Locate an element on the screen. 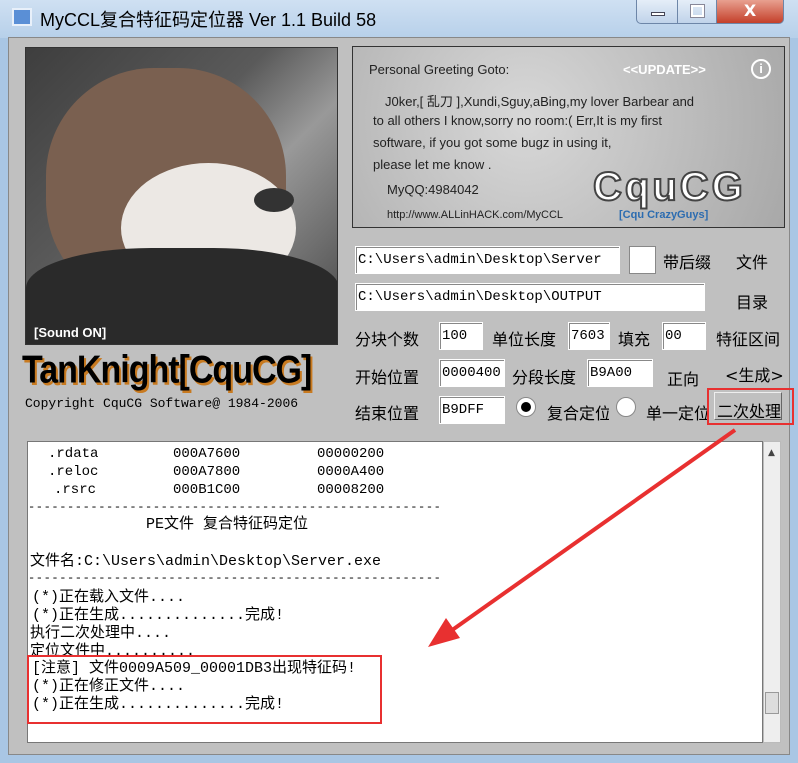  annotation-arrow is located at coordinates (582, 537).